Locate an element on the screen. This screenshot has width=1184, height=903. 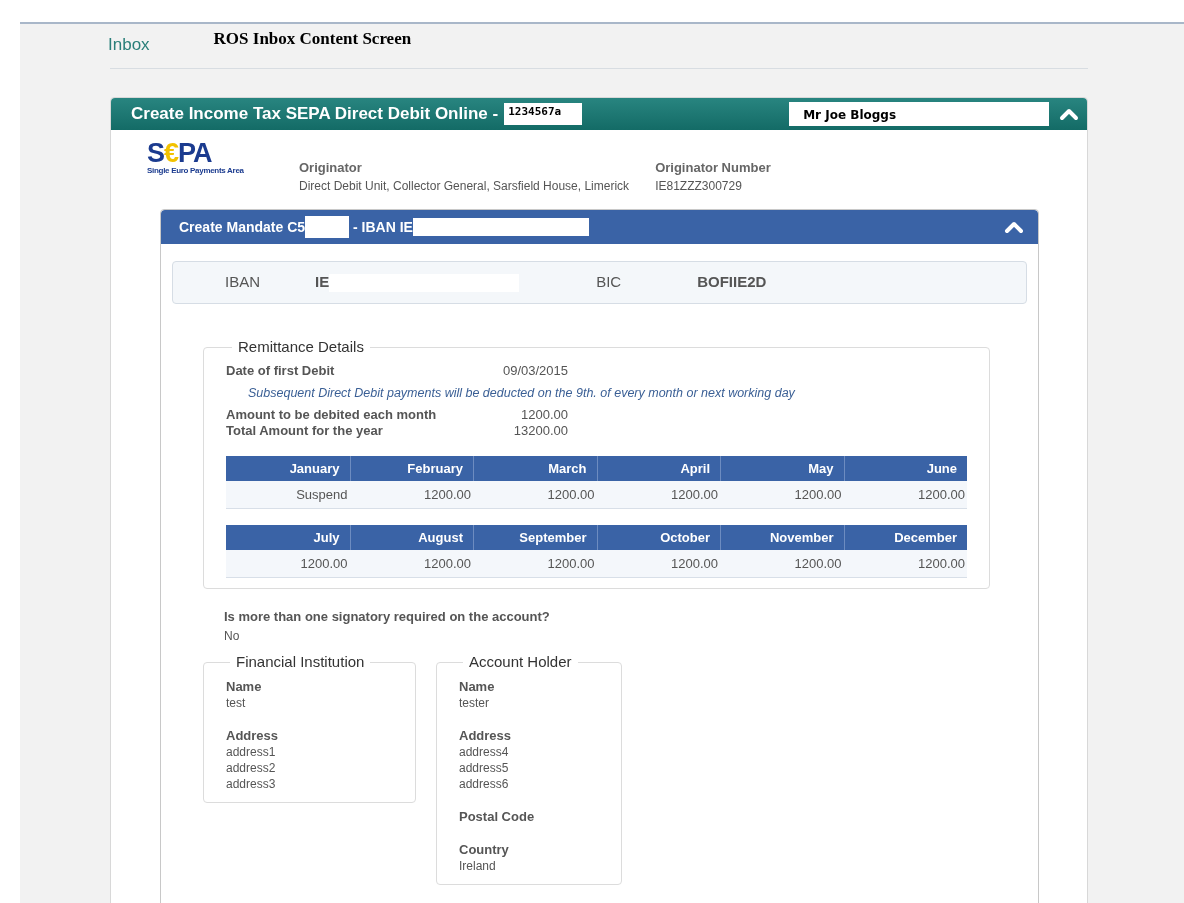
redaction-block is located at coordinates (327, 227).